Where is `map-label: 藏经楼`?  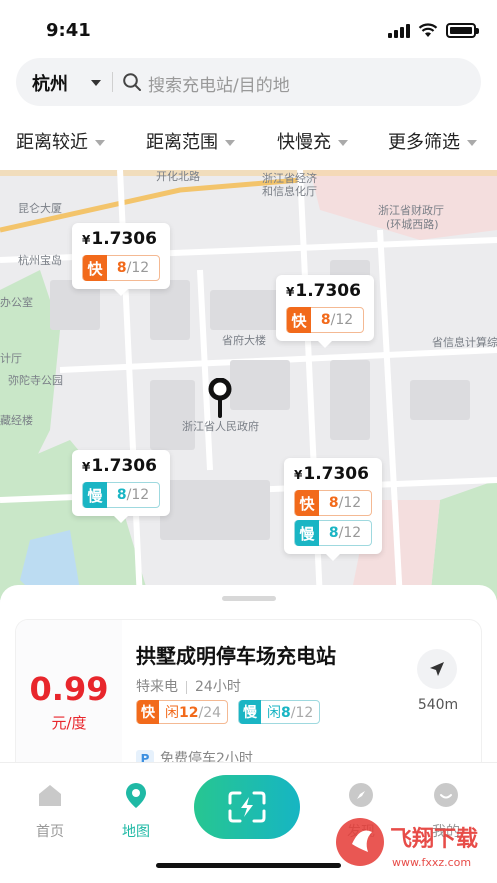
map-label: 藏经楼 is located at coordinates (16, 420).